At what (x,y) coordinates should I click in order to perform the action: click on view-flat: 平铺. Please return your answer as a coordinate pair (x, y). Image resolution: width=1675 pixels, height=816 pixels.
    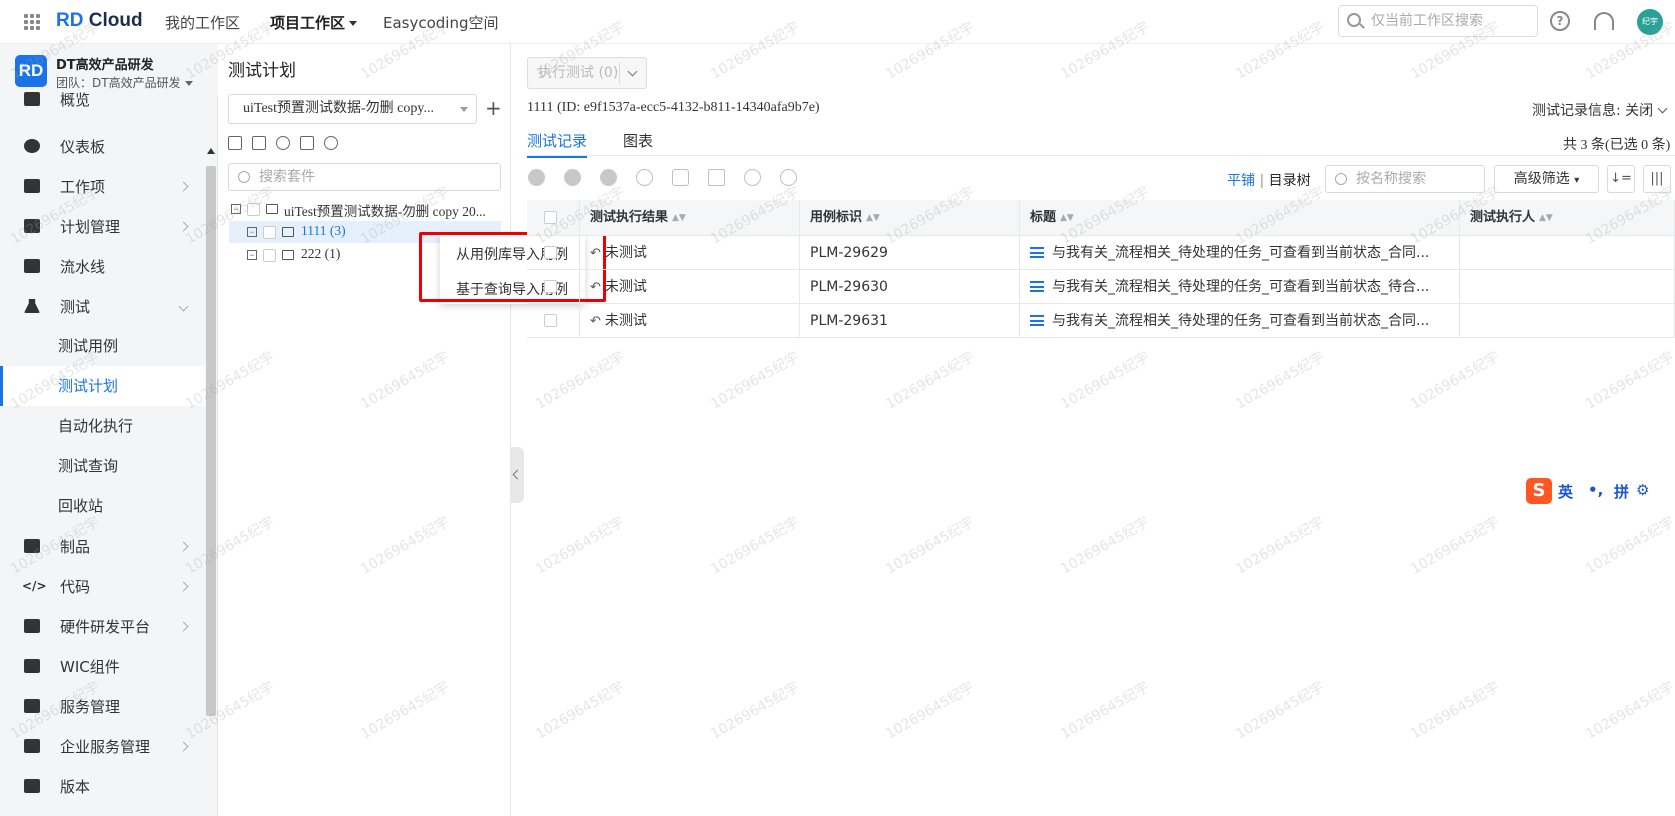
    Looking at the image, I should click on (1241, 181).